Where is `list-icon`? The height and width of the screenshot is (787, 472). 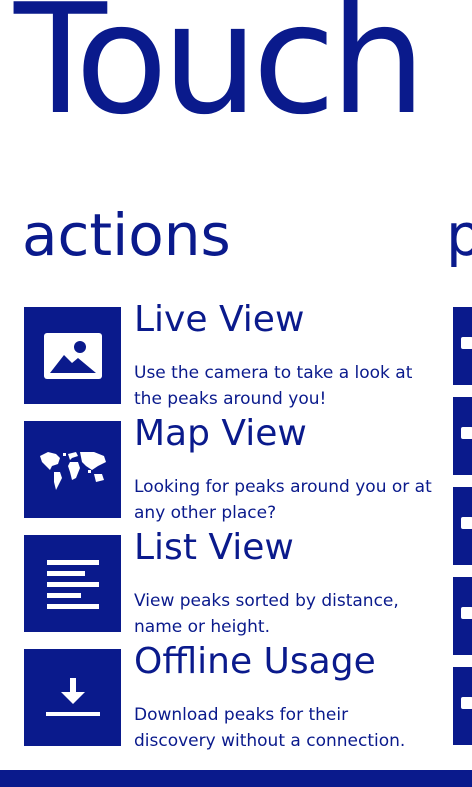
list-icon is located at coordinates (72, 584).